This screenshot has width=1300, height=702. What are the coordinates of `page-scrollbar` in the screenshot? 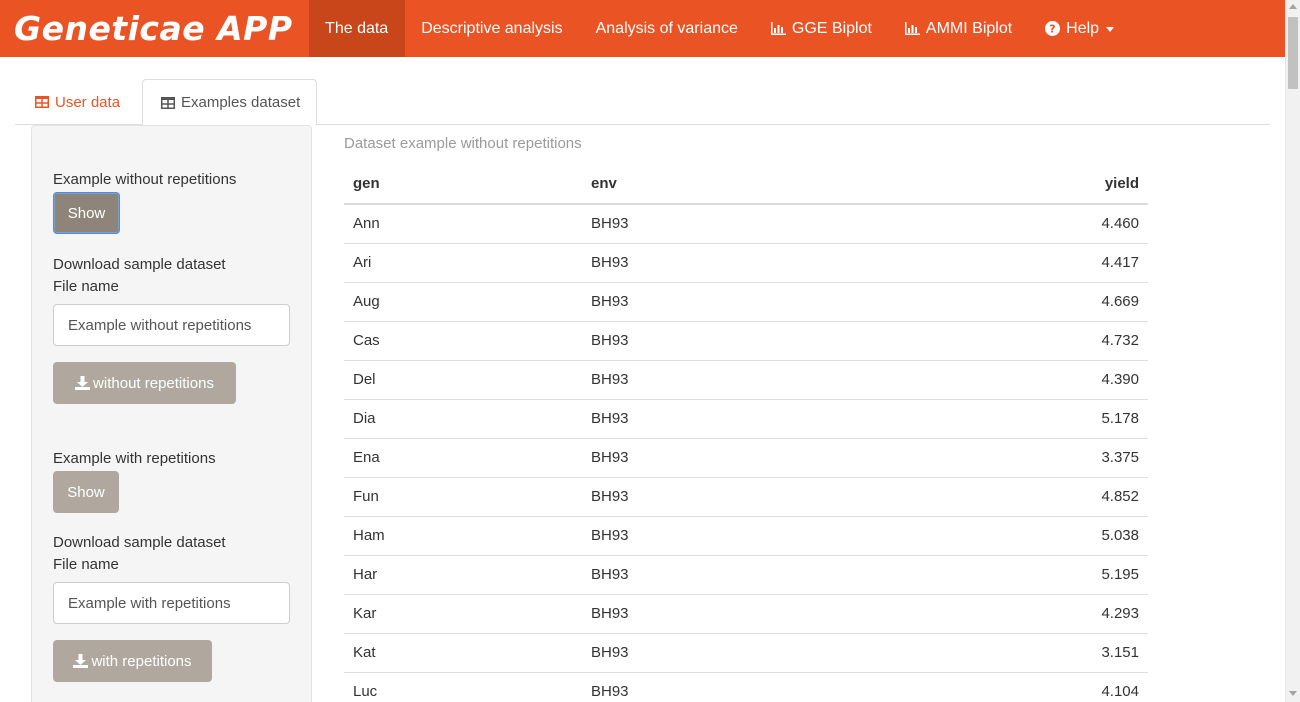 It's located at (1292, 351).